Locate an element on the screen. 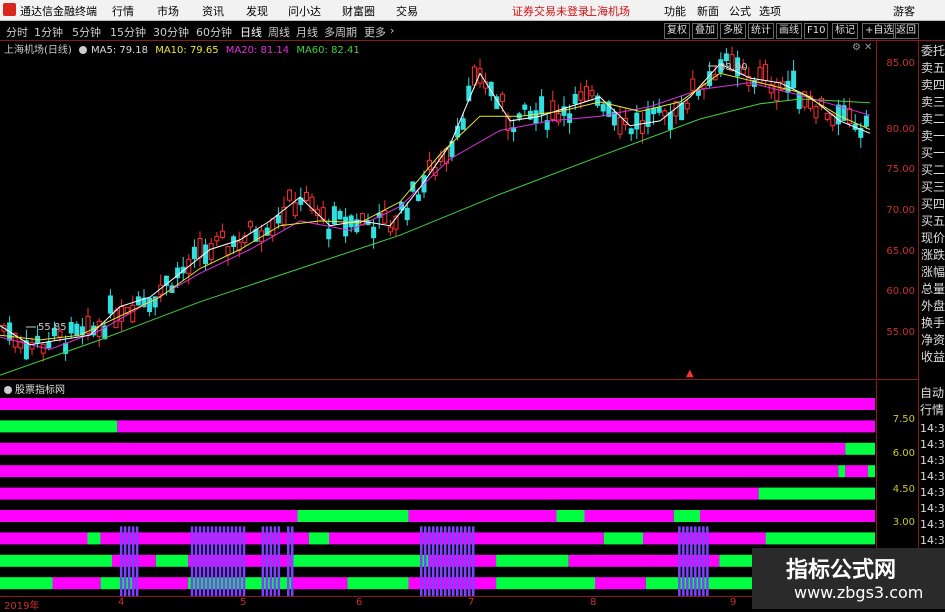 The height and width of the screenshot is (612, 945). function-button: 功能 is located at coordinates (675, 11).